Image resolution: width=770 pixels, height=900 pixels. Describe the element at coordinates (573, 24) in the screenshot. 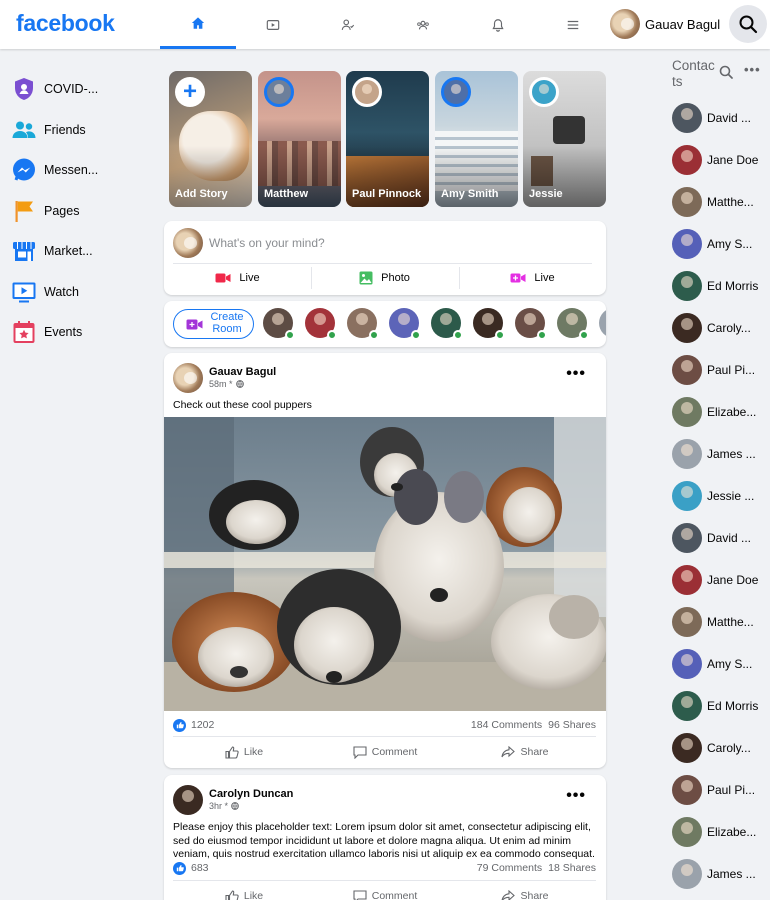

I see `tab-menu` at that location.